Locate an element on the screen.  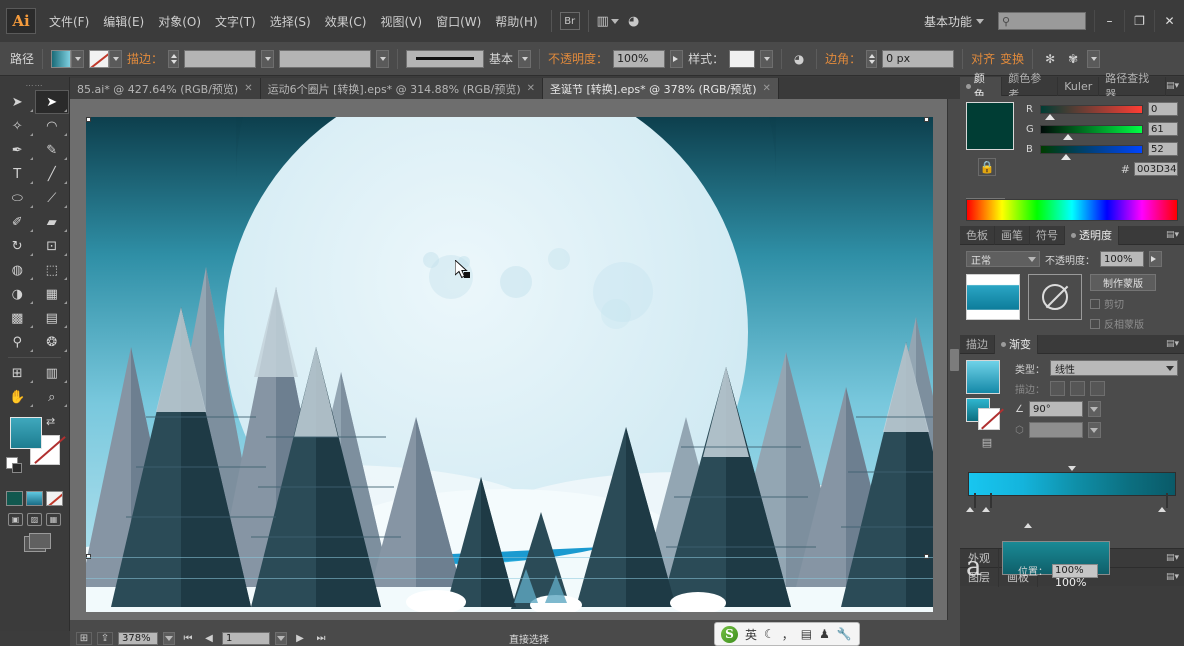
br-icon: Br is located at coordinates (569, 21).